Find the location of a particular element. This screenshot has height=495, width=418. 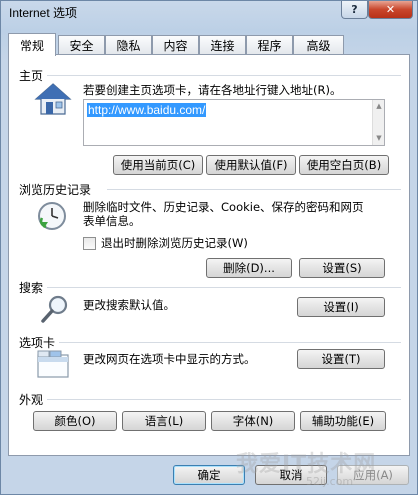

history-section-title: 浏览历史记录 is located at coordinates (55, 190).